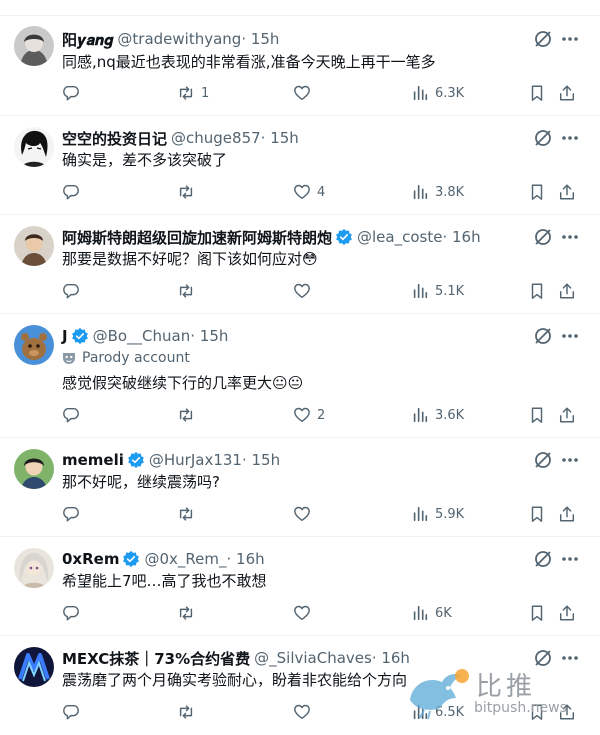  What do you see at coordinates (183, 383) in the screenshot?
I see `tweet-text: 感觉假突破继续下行的几率更大😐😐` at bounding box center [183, 383].